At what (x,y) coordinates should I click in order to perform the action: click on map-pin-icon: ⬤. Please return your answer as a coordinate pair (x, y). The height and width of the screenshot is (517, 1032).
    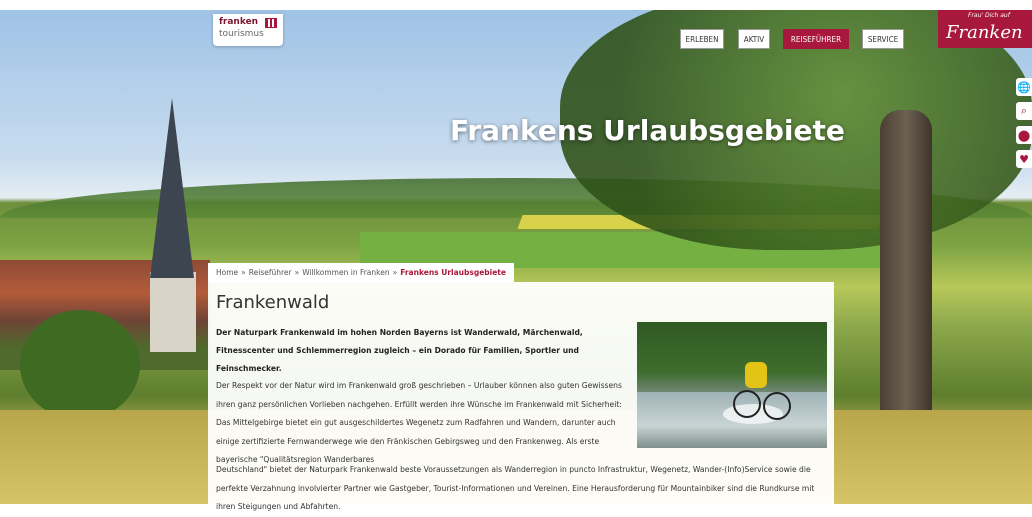
    Looking at the image, I should click on (1024, 135).